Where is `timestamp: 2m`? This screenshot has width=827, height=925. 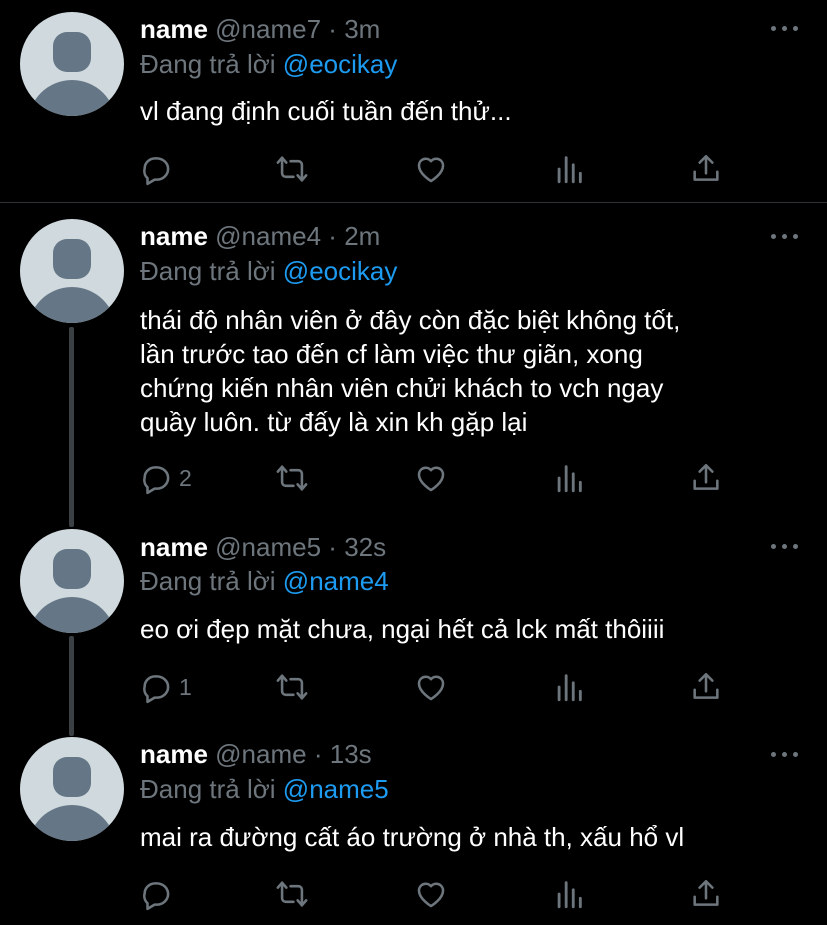 timestamp: 2m is located at coordinates (362, 236).